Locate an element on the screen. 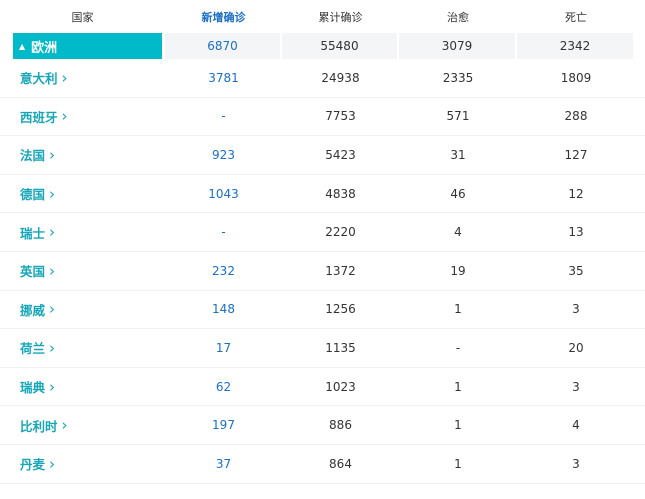 The height and width of the screenshot is (499, 645). header-total-confirmed: 累计确诊 is located at coordinates (340, 17).